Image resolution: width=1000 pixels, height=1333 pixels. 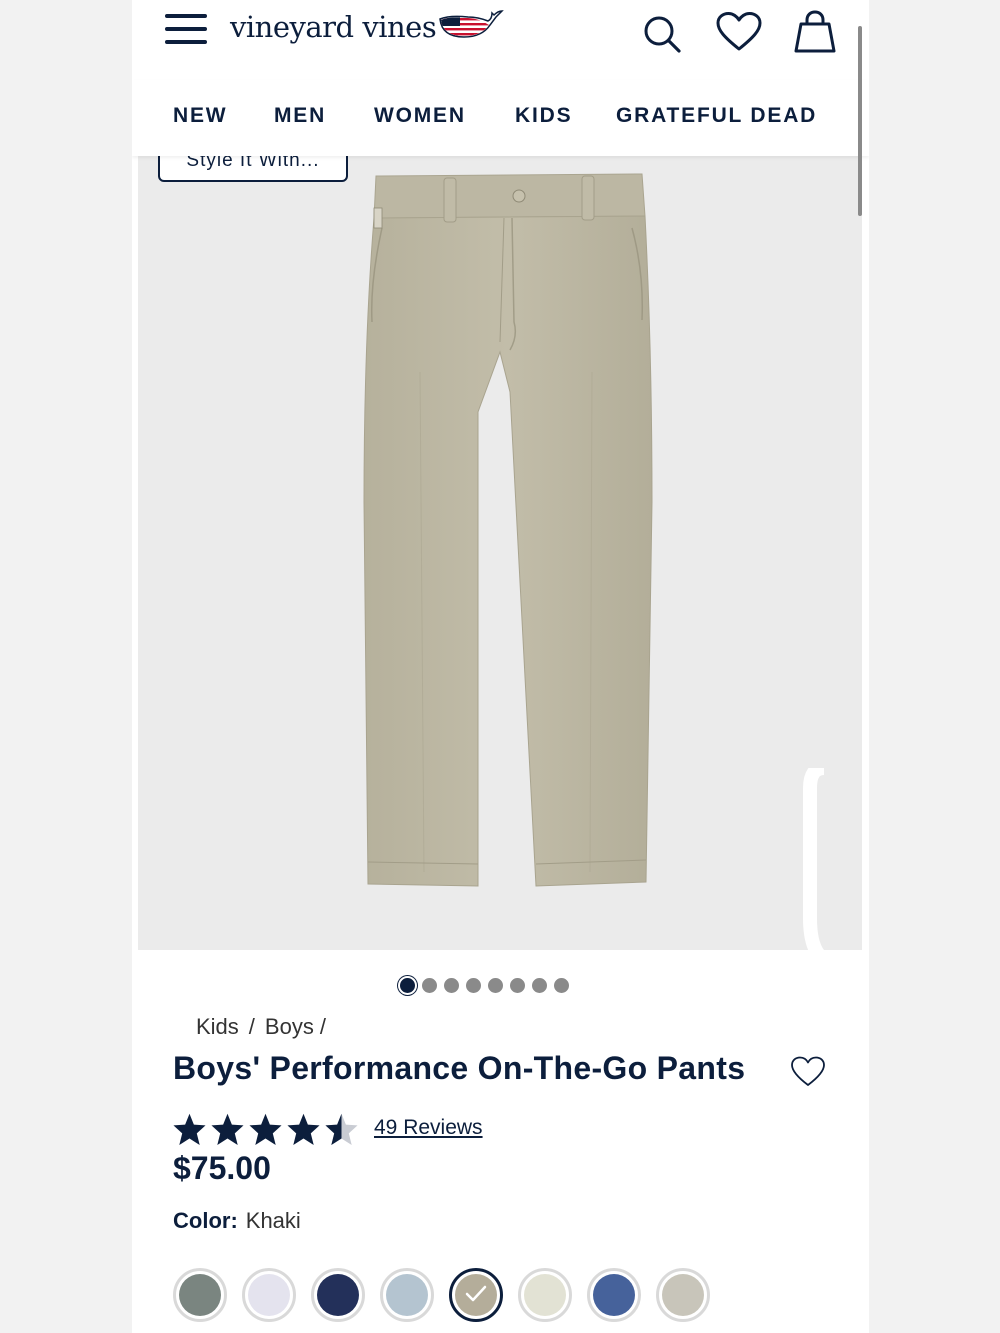 I want to click on nav-new: NEW, so click(x=200, y=116).